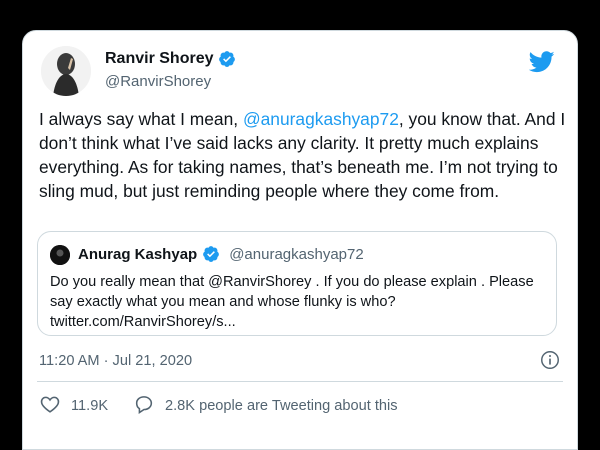 The width and height of the screenshot is (600, 450). Describe the element at coordinates (90, 406) in the screenshot. I see `like-count: 11.9K` at that location.